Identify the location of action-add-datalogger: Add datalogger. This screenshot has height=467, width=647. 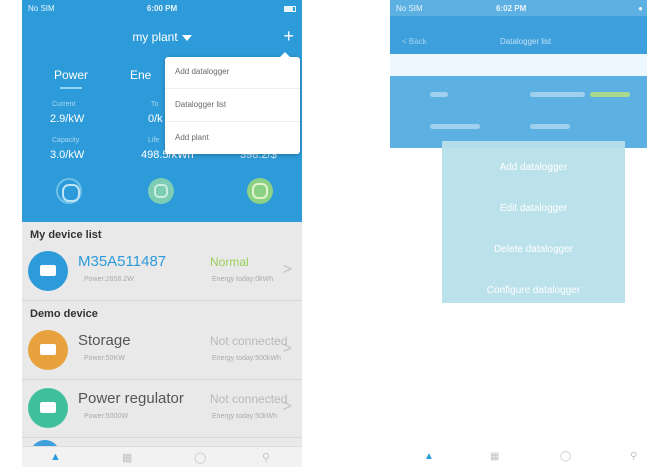
(533, 167).